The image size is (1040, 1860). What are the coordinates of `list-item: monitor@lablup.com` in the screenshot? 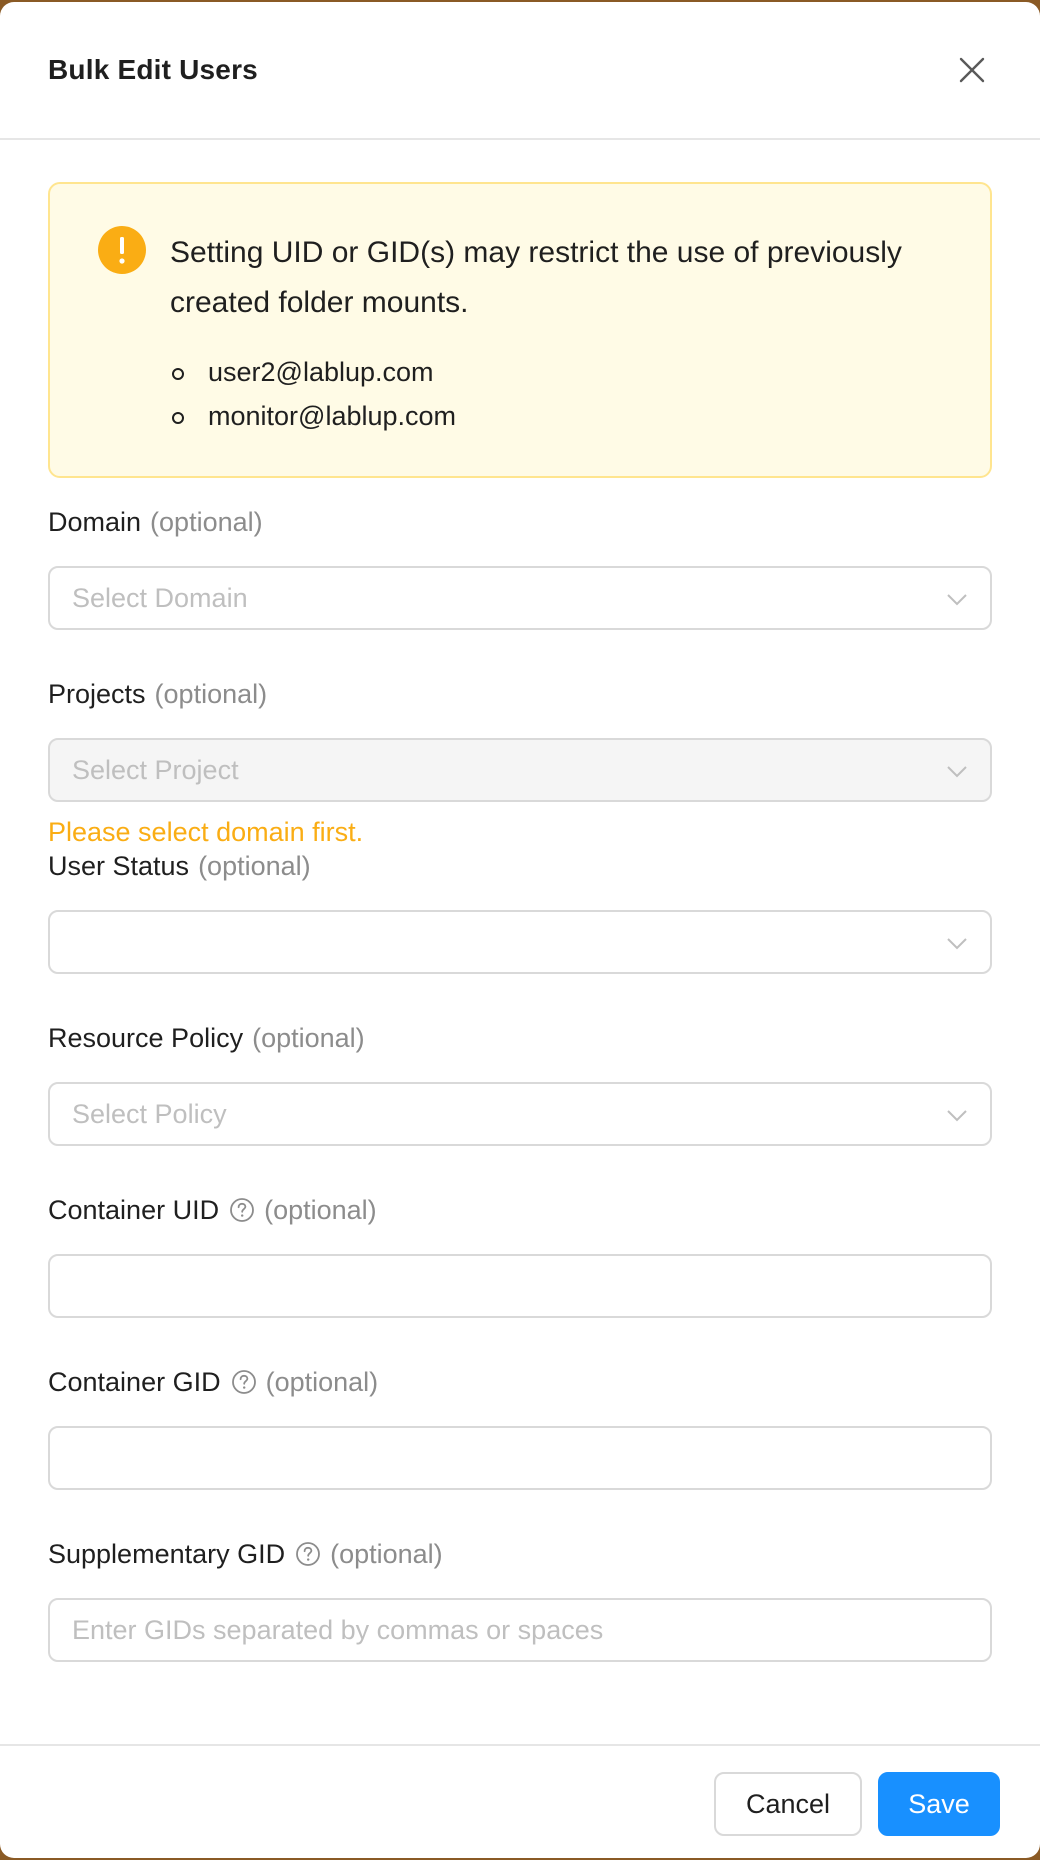 It's located at (313, 416).